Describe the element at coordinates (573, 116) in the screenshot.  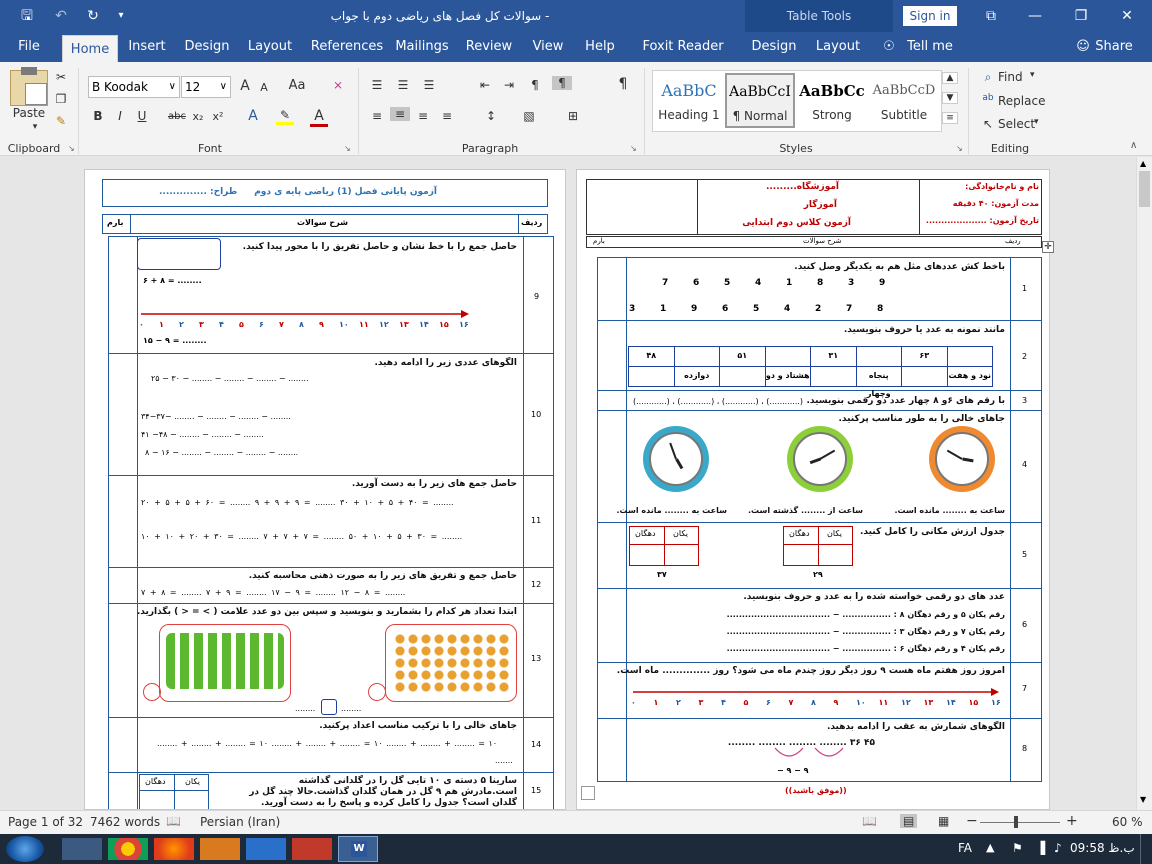
I see `borders-icon: ⊞` at that location.